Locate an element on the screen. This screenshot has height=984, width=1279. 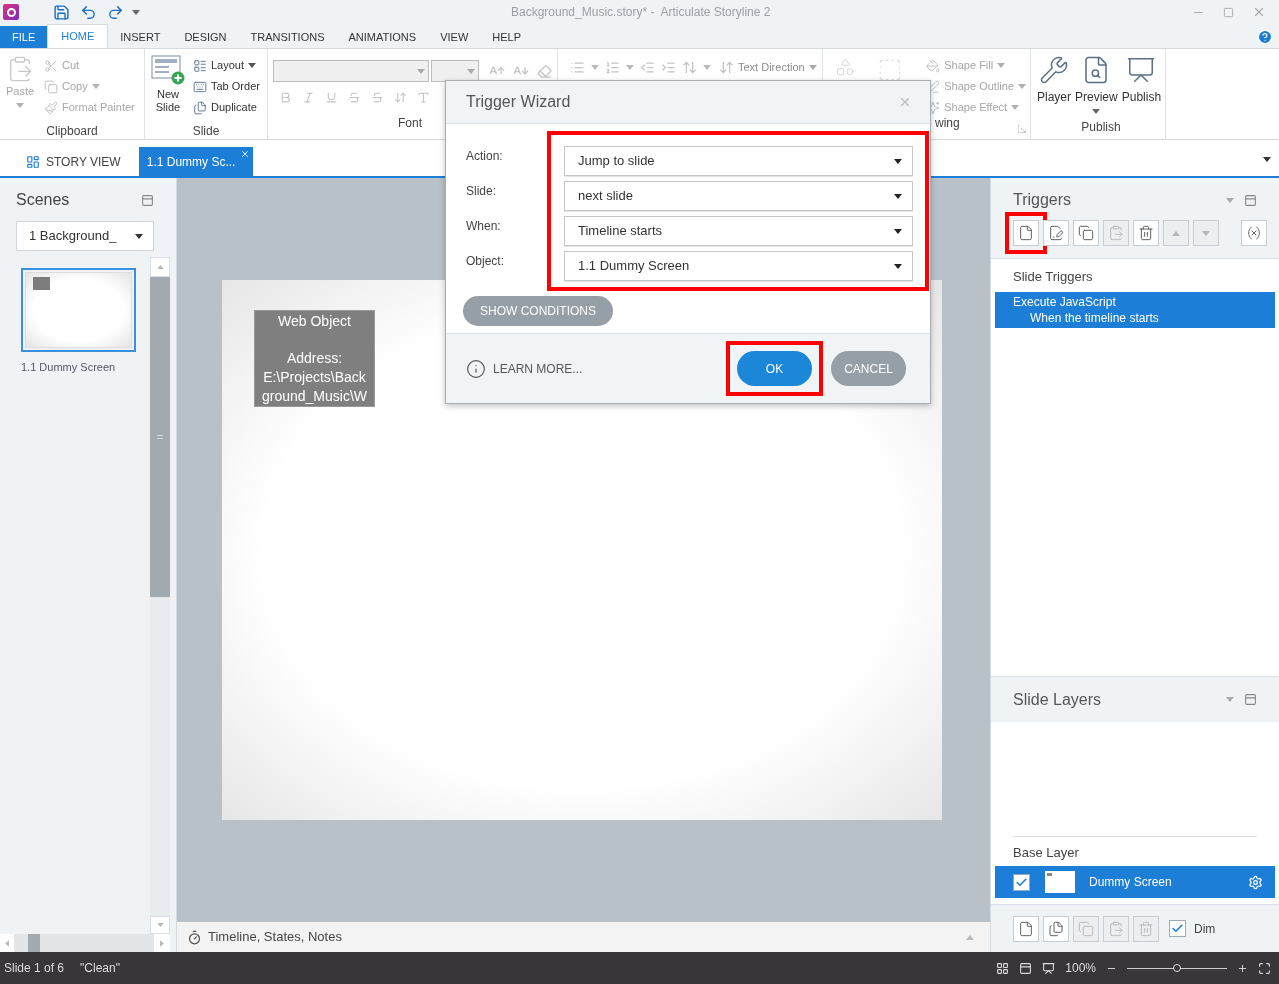
redo-icon is located at coordinates (115, 12).